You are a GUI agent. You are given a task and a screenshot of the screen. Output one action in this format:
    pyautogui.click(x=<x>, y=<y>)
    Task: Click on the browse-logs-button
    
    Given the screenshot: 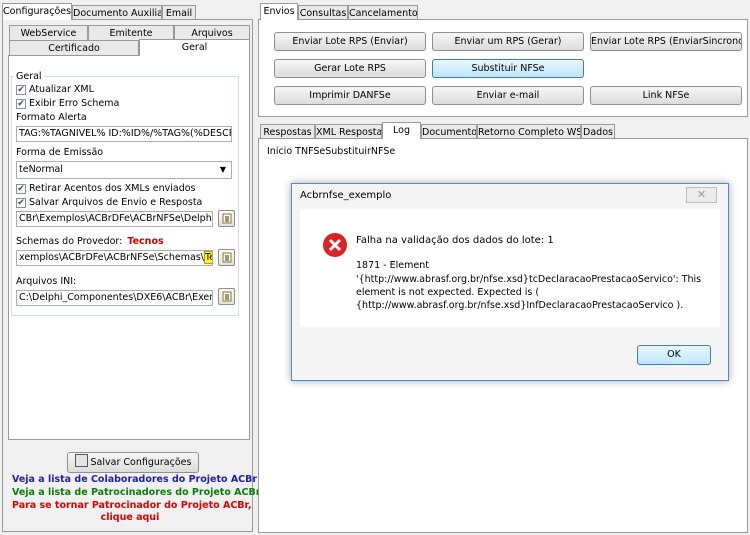 What is the action you would take?
    pyautogui.click(x=226, y=218)
    